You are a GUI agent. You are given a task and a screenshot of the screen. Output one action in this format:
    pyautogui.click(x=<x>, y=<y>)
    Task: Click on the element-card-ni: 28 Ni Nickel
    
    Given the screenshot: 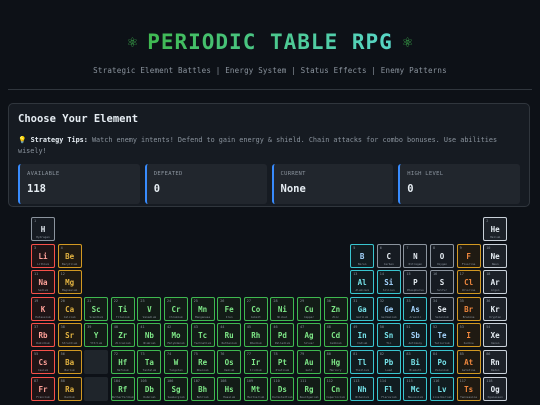 What is the action you would take?
    pyautogui.click(x=282, y=308)
    